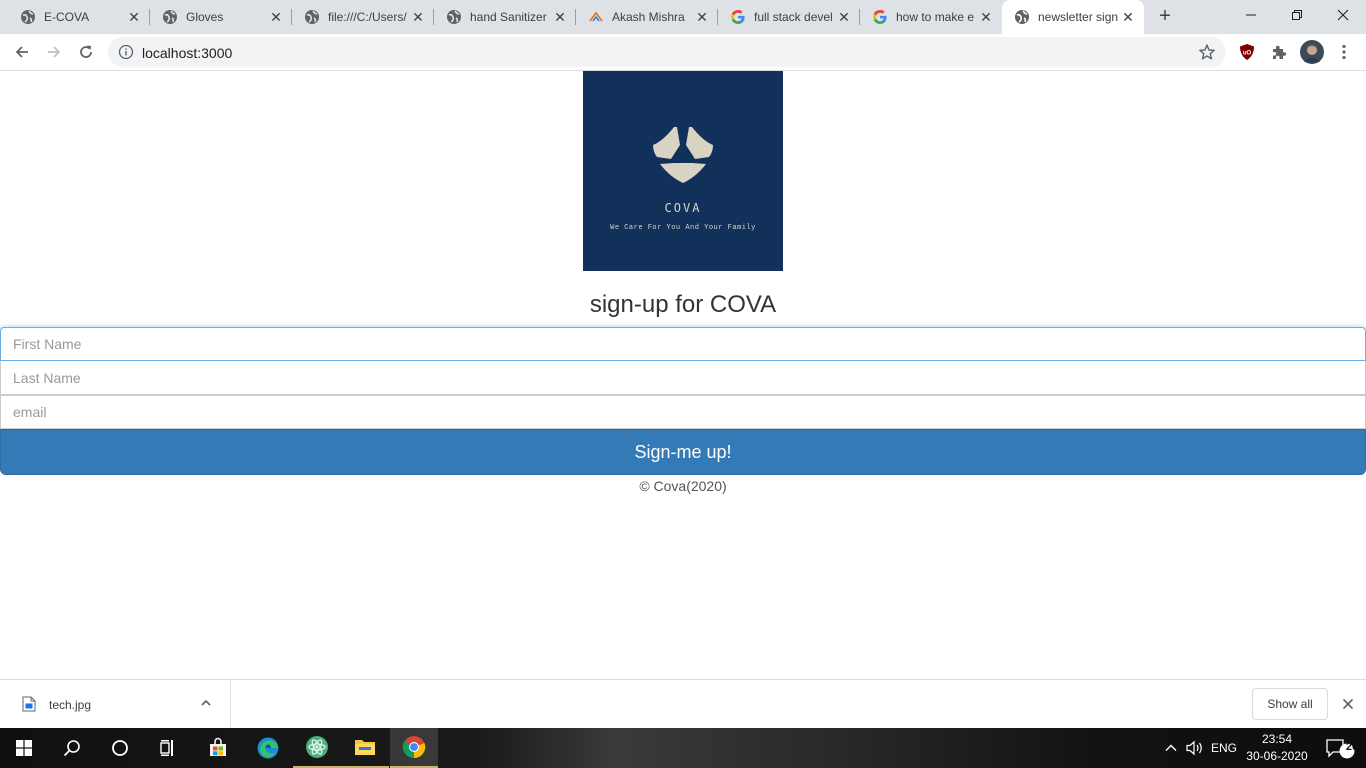 This screenshot has width=1366, height=768. Describe the element at coordinates (29, 706) in the screenshot. I see `image-file-icon` at that location.